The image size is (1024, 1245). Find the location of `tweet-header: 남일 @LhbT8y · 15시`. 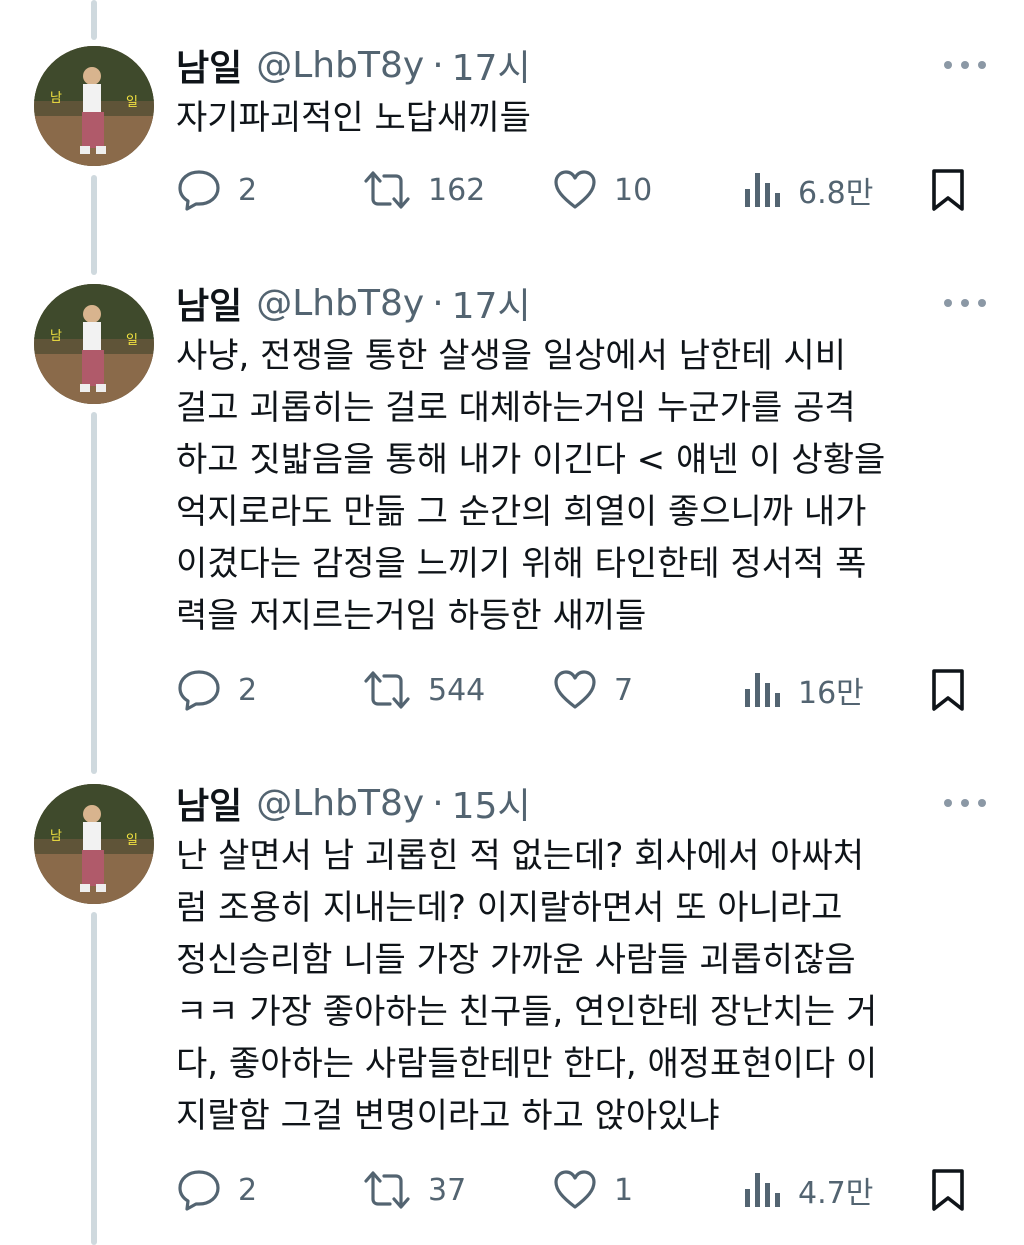

tweet-header: 남일 @LhbT8y · 15시 is located at coordinates (353, 803).